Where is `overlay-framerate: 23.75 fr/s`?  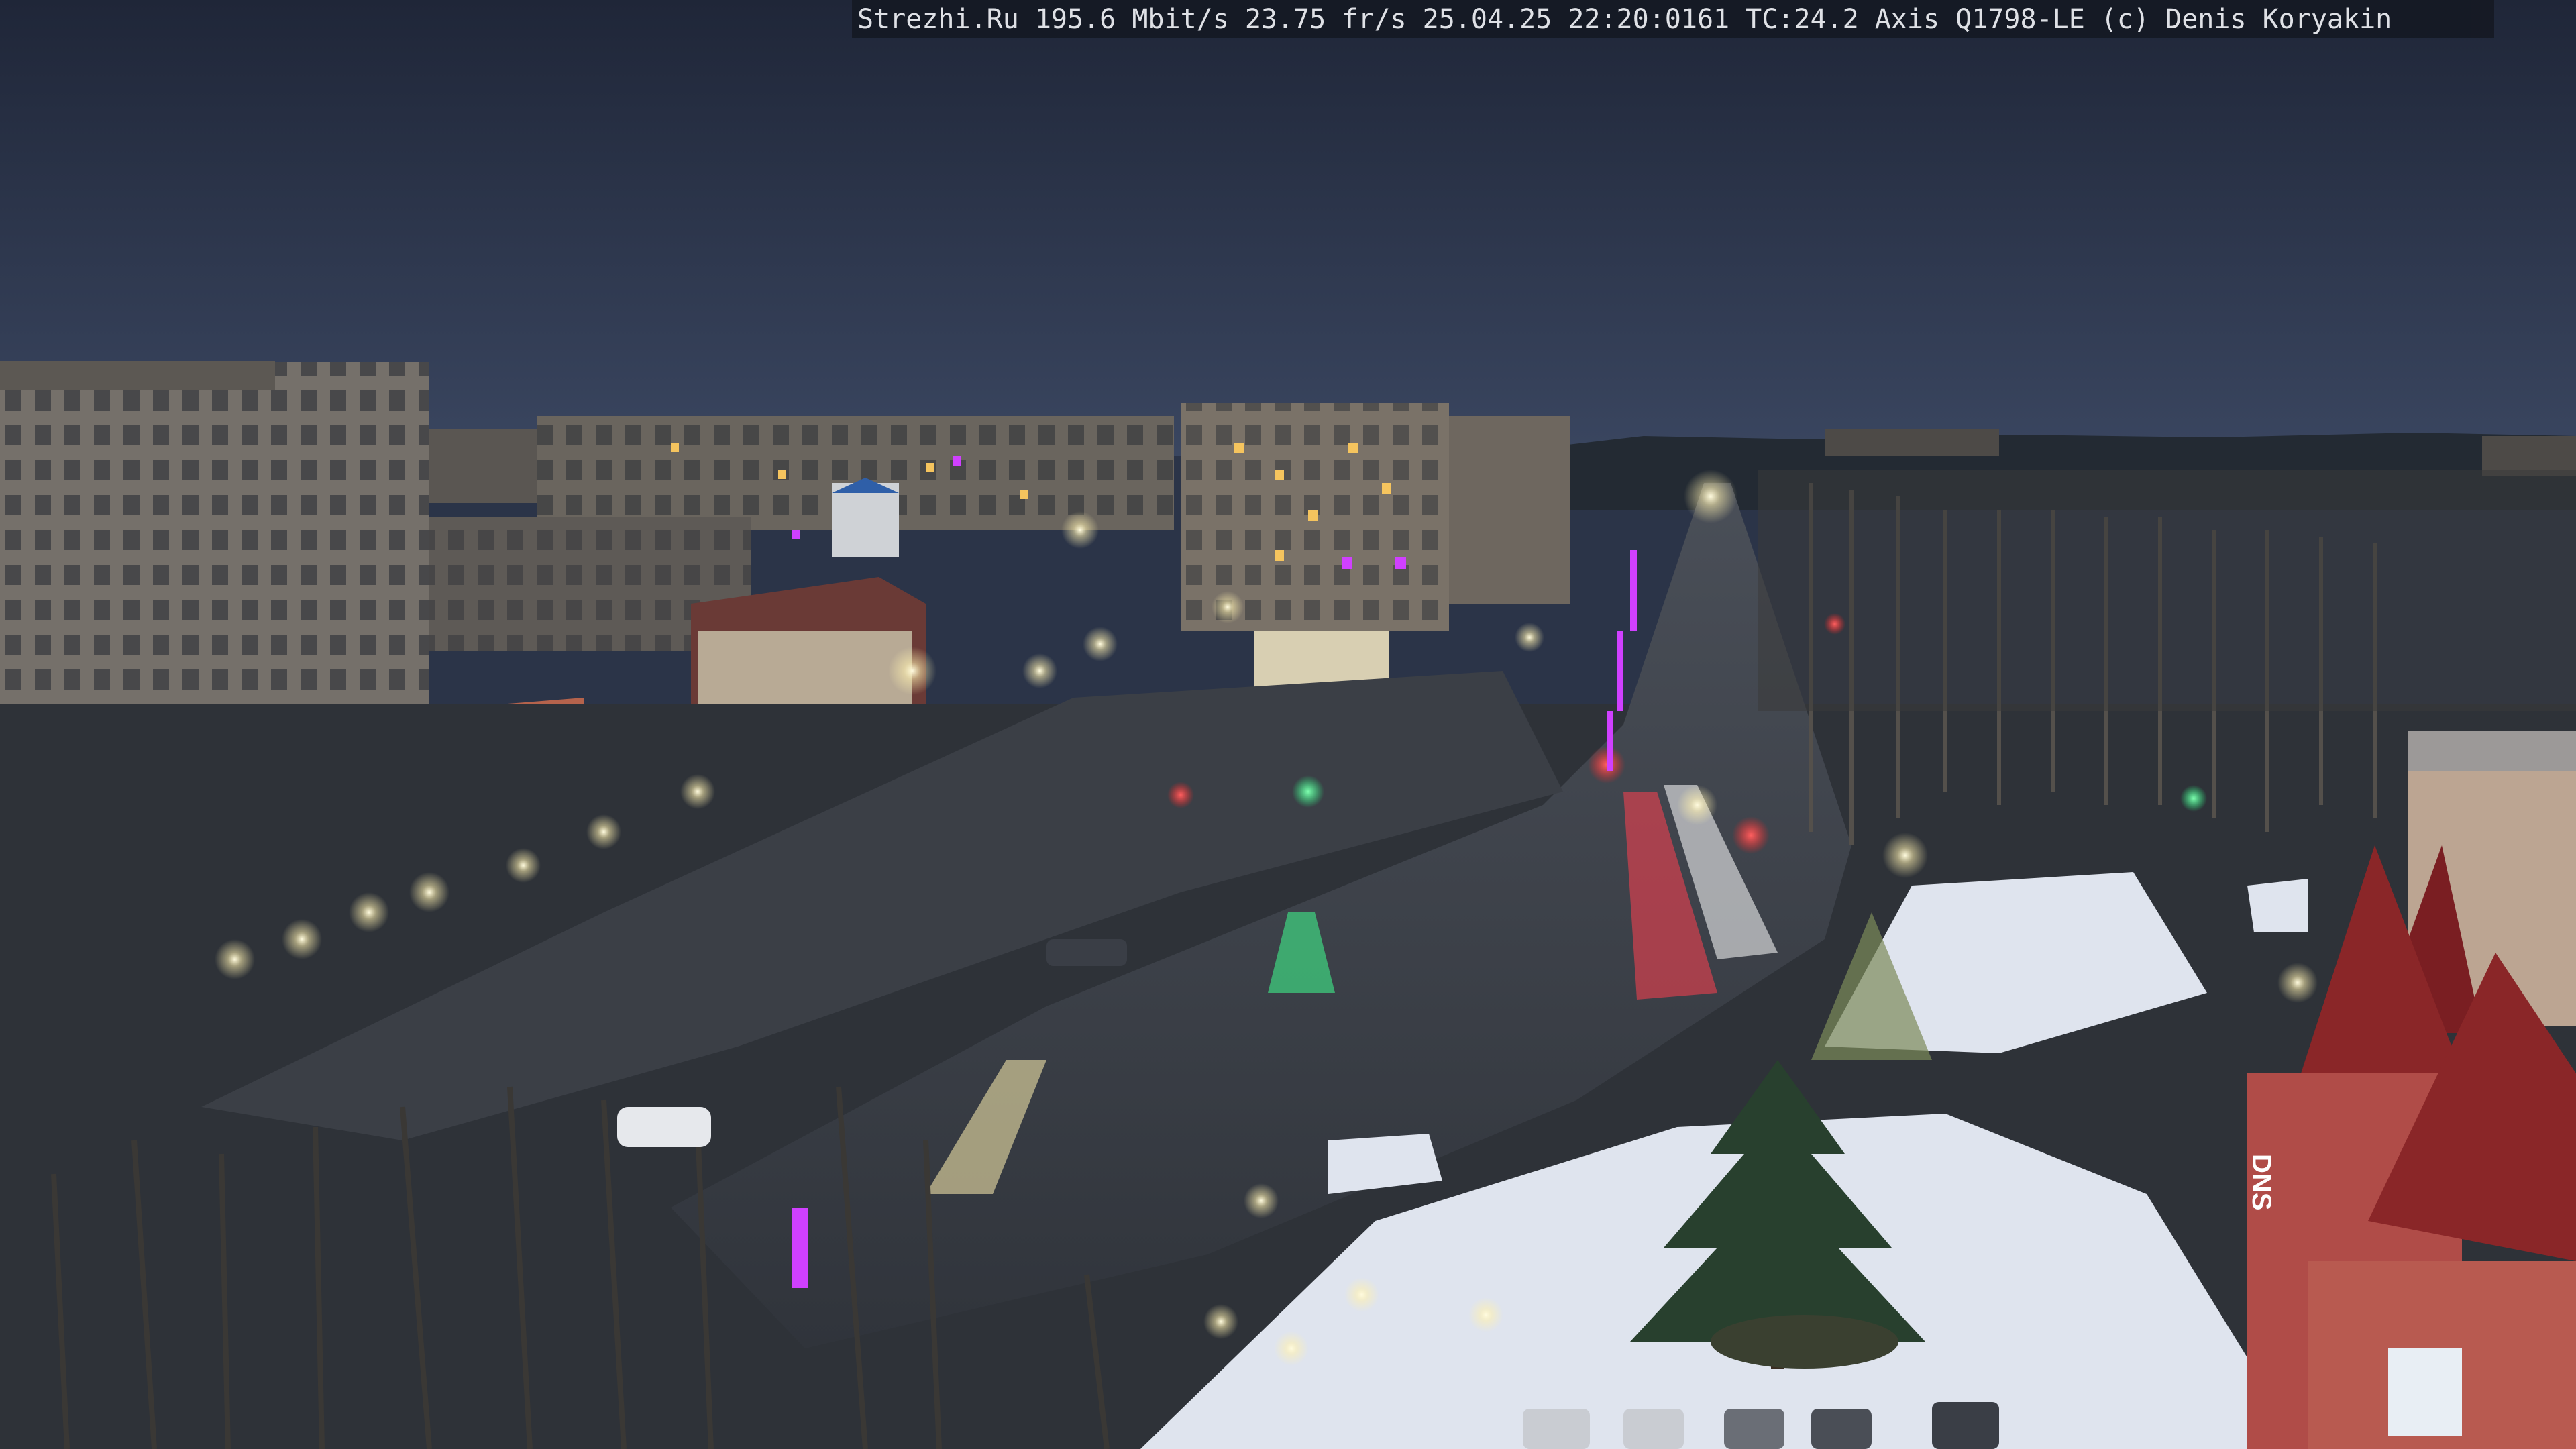
overlay-framerate: 23.75 fr/s is located at coordinates (1325, 19).